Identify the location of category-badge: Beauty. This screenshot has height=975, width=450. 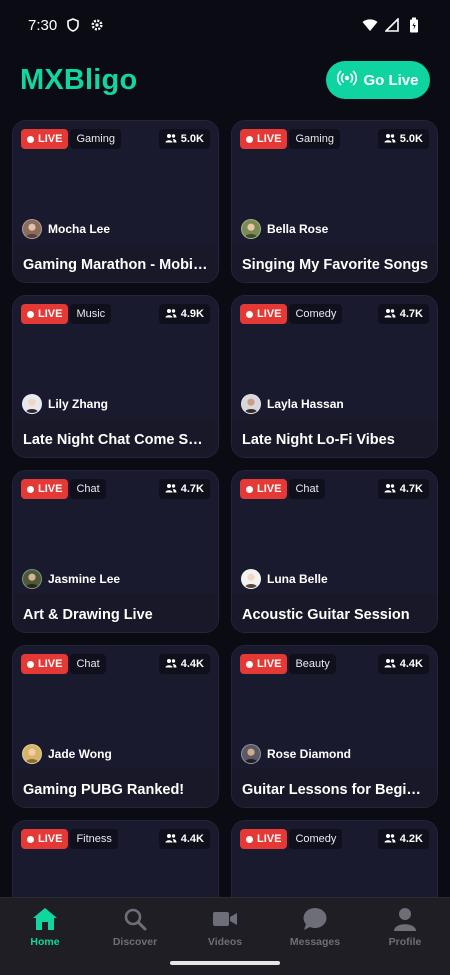
(312, 664).